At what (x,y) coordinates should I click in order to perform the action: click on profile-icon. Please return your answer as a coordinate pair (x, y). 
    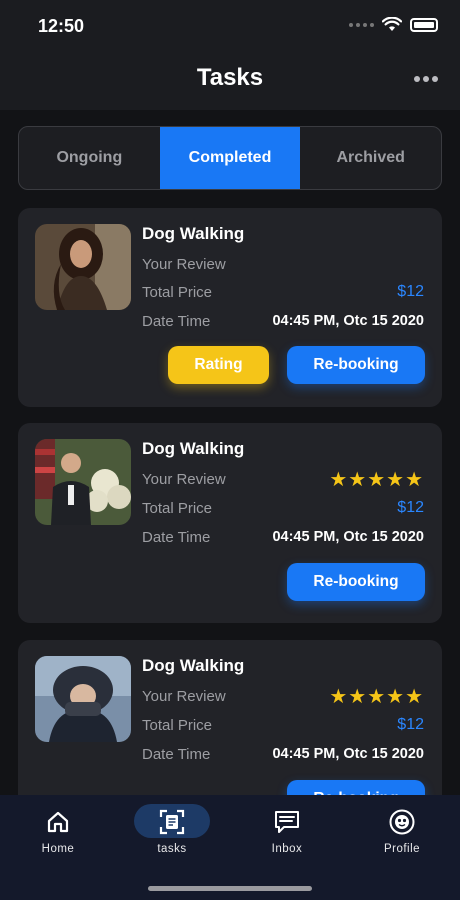
    Looking at the image, I should click on (402, 822).